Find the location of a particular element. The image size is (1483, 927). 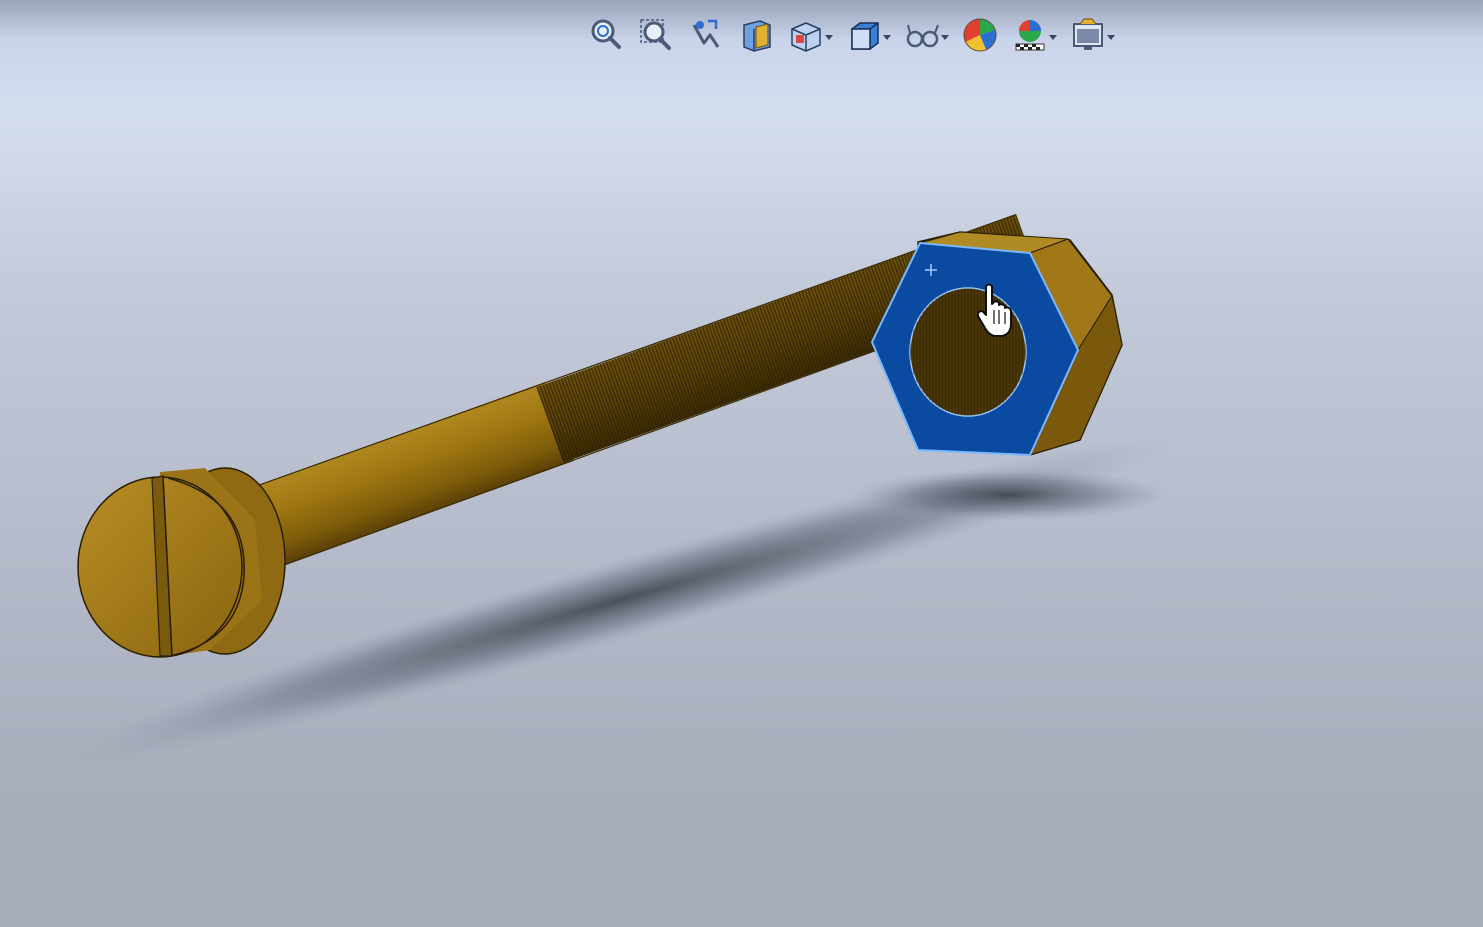

screw-head is located at coordinates (181, 562).